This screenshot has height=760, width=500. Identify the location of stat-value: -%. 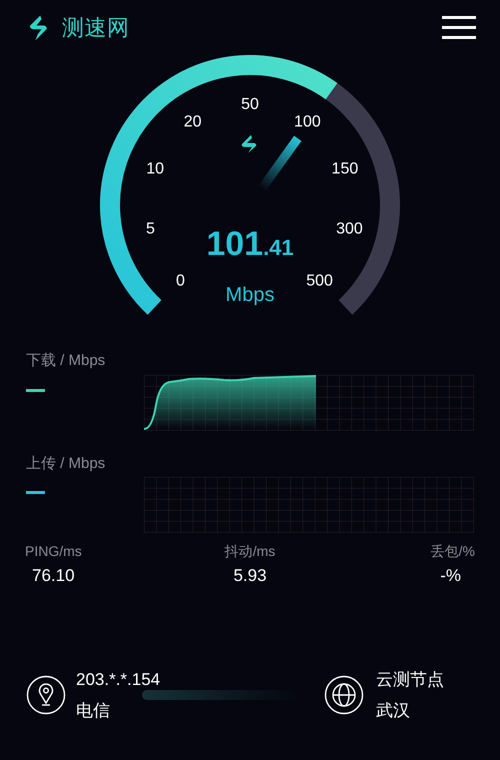
(450, 576).